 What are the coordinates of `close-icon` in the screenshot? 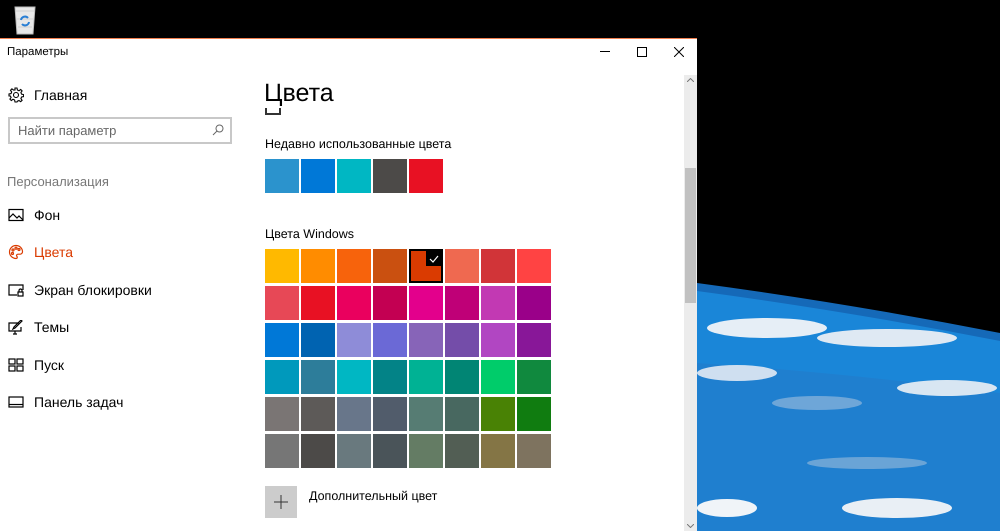 It's located at (679, 51).